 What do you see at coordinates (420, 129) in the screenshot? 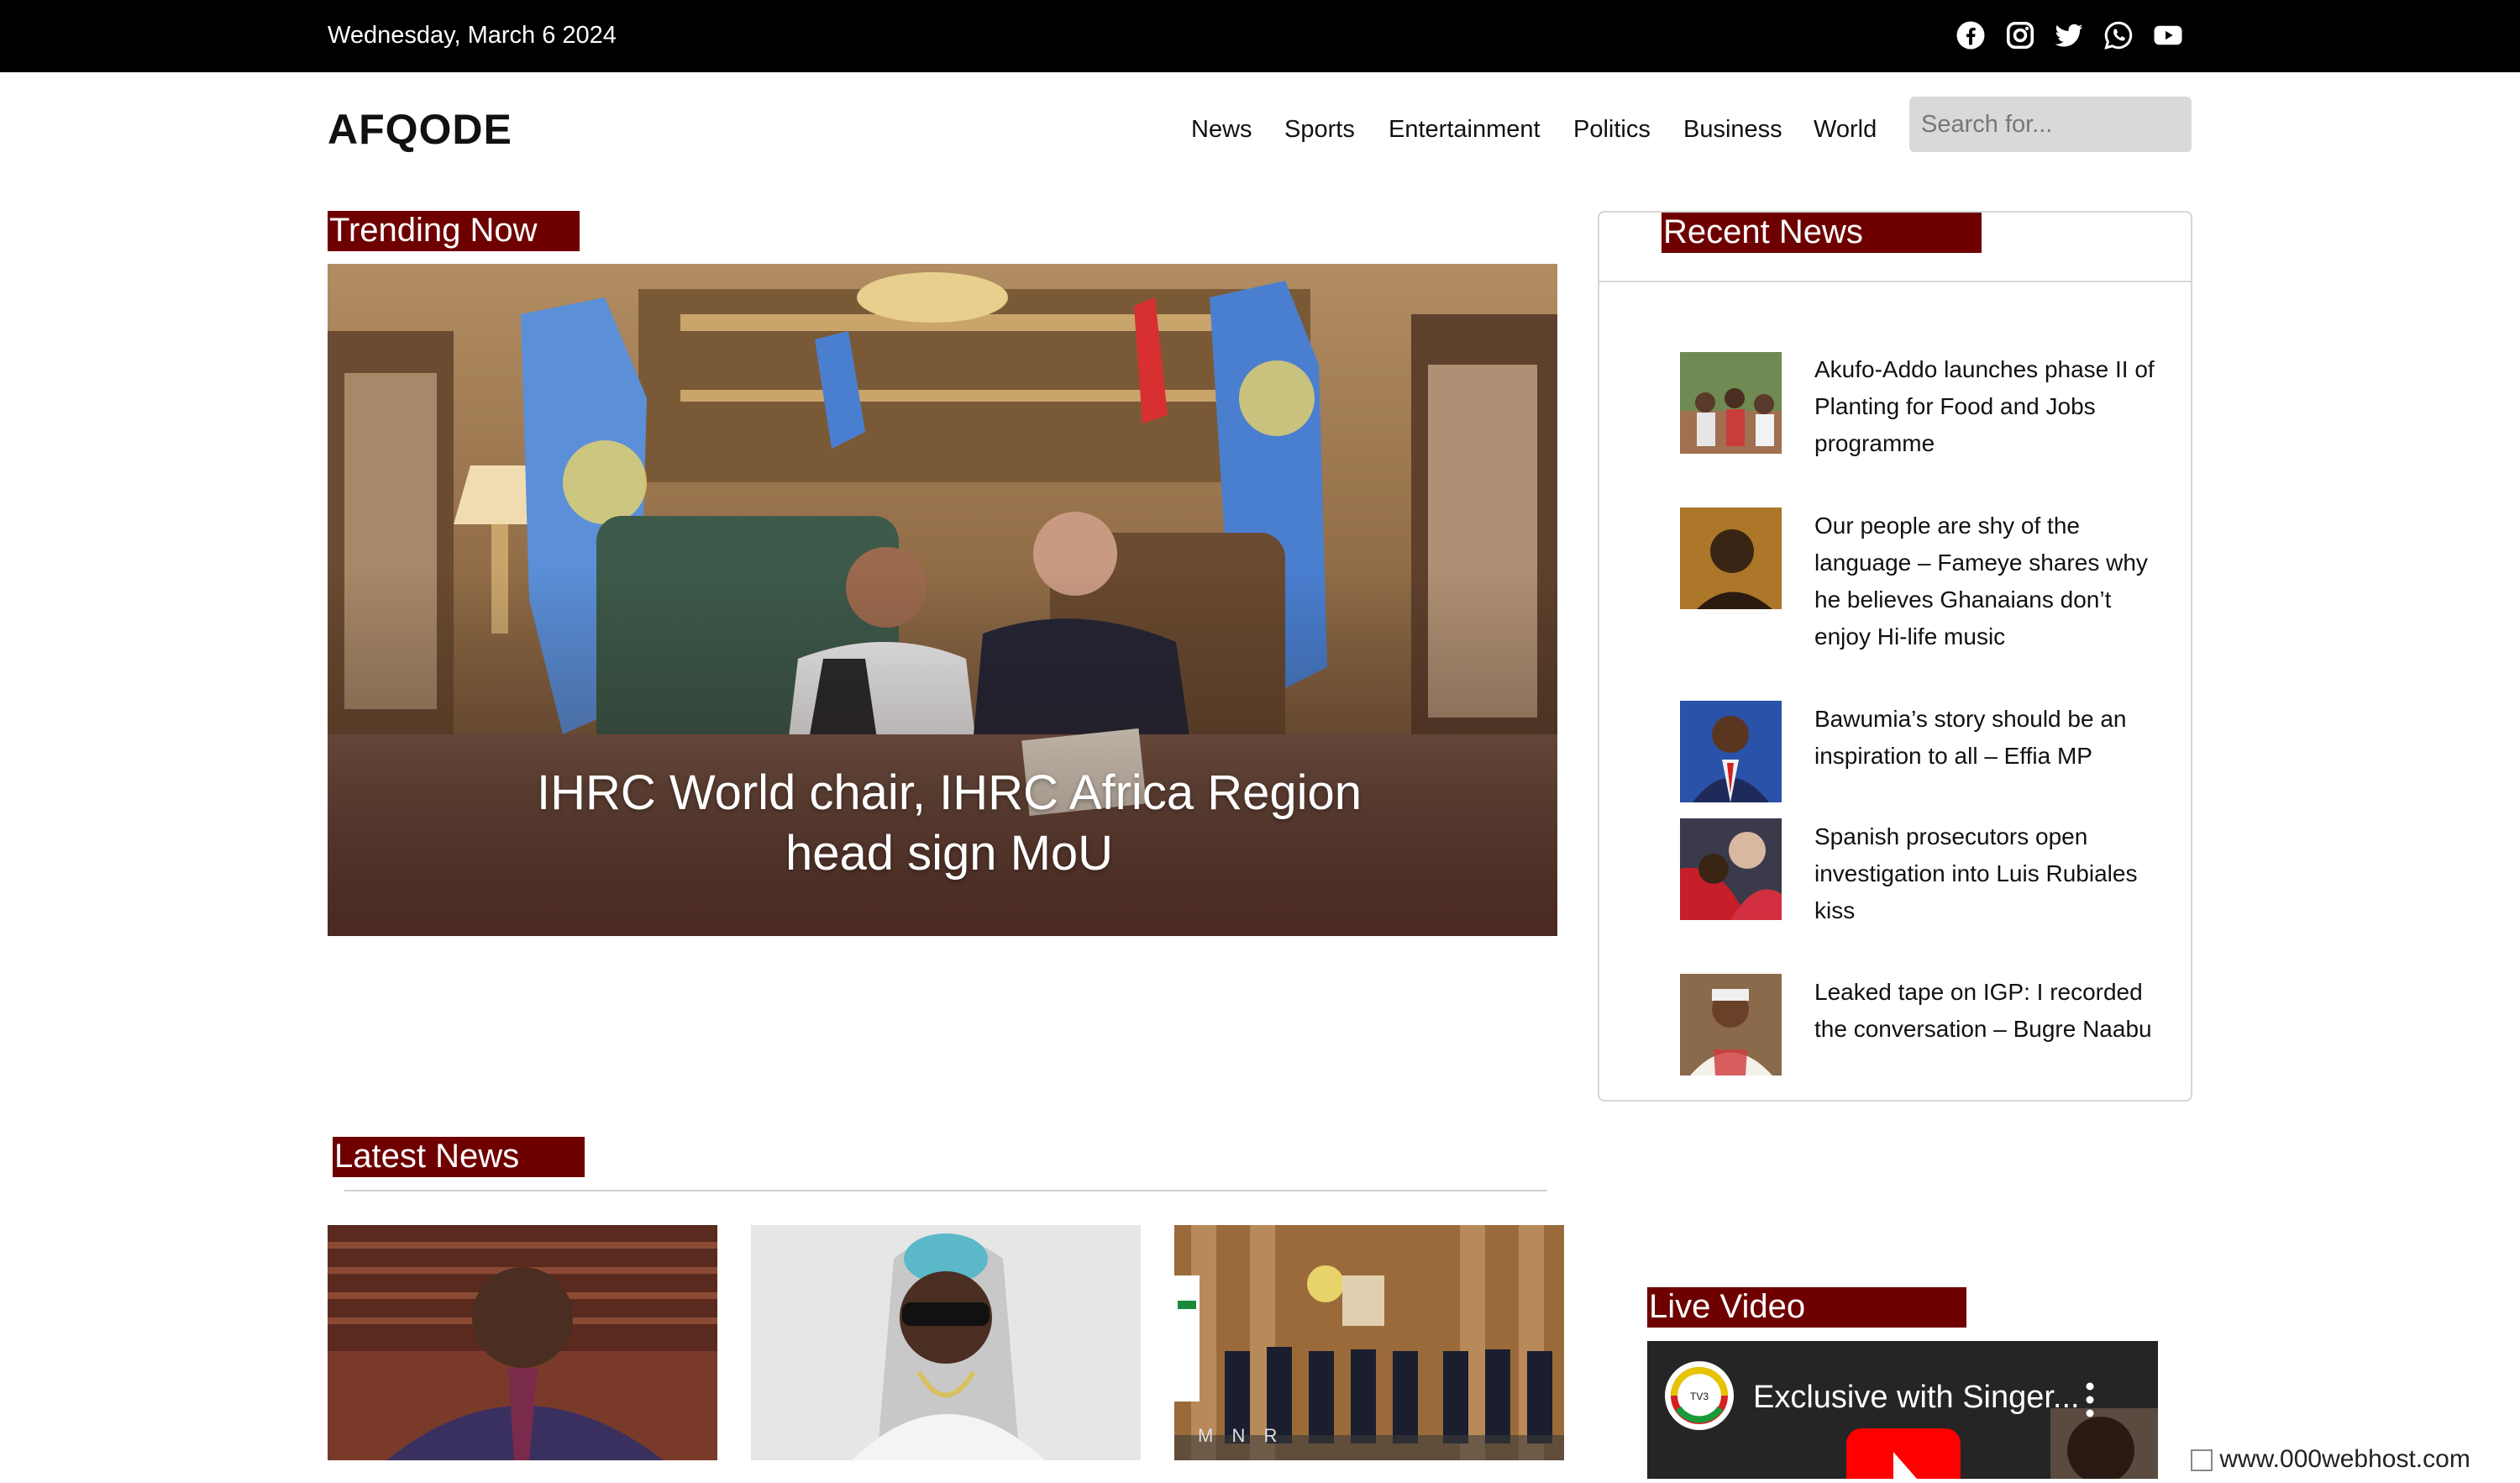
I see `site-logo: AFQODE` at bounding box center [420, 129].